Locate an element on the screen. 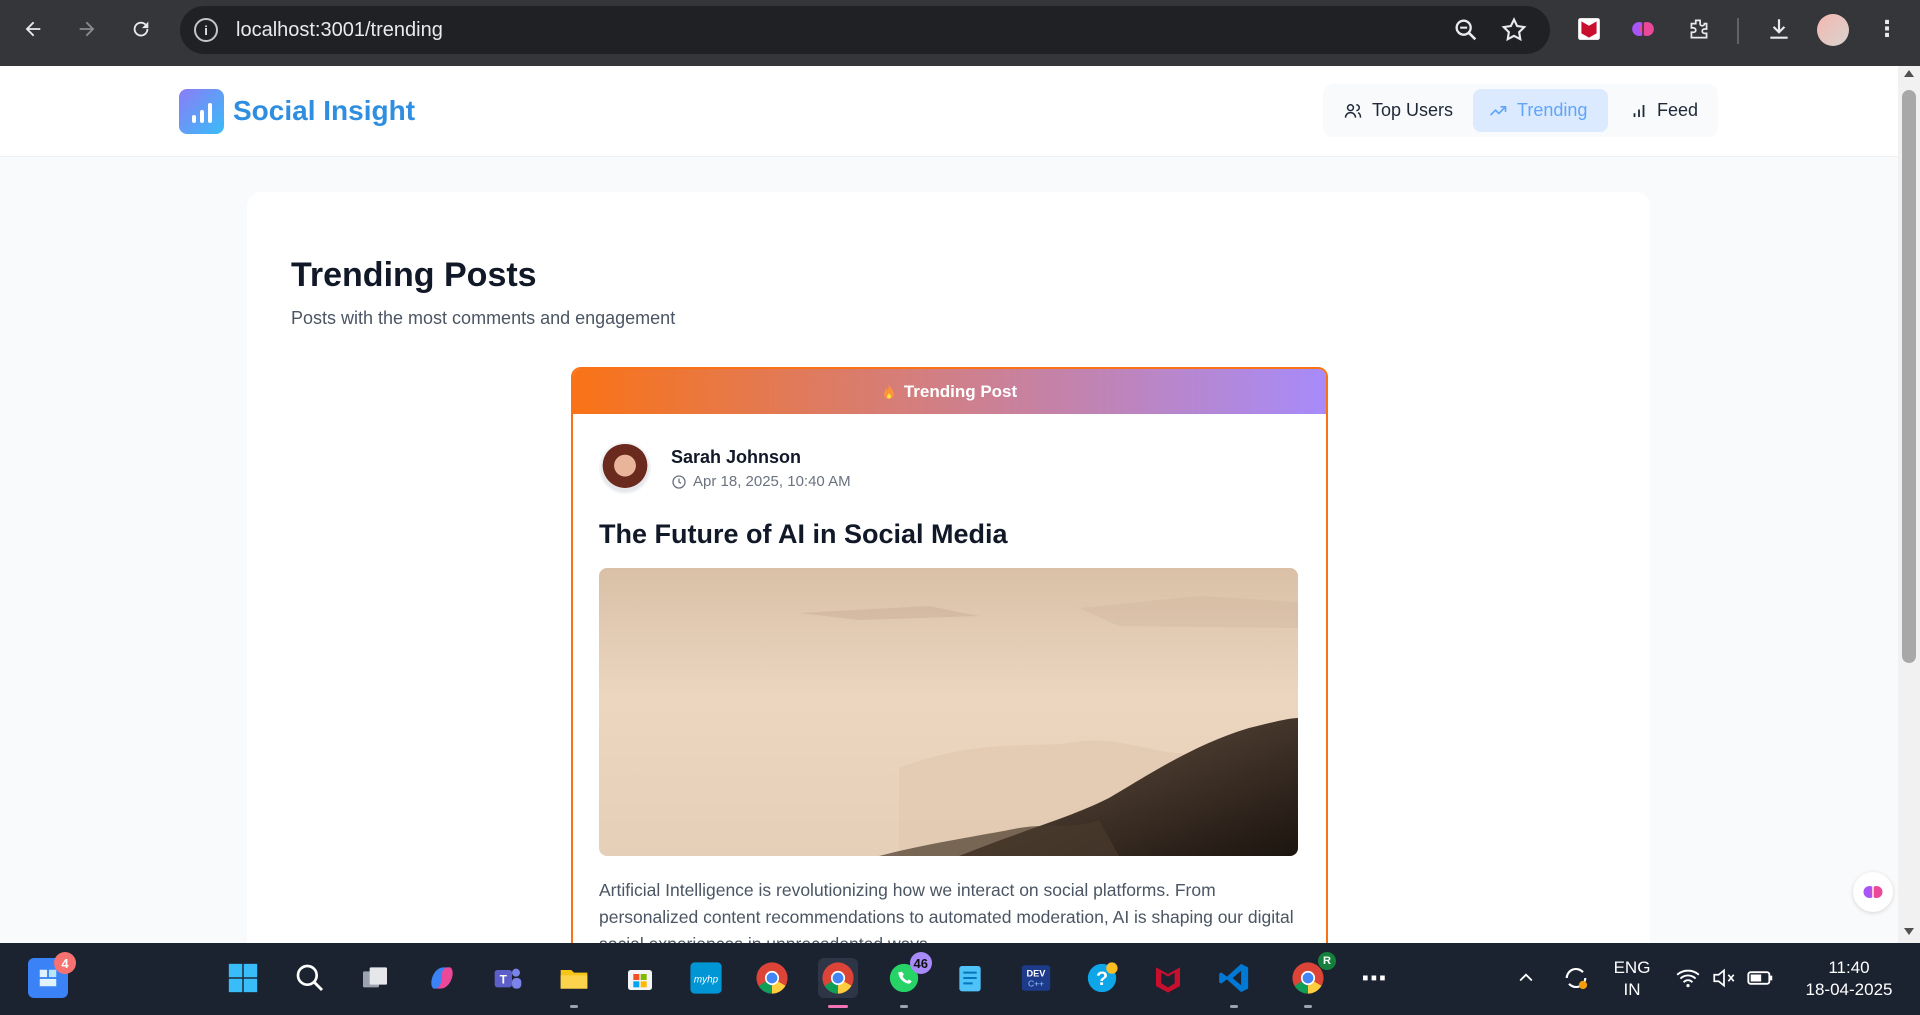 The width and height of the screenshot is (1920, 1015). banner-label: Trending Post is located at coordinates (960, 391).